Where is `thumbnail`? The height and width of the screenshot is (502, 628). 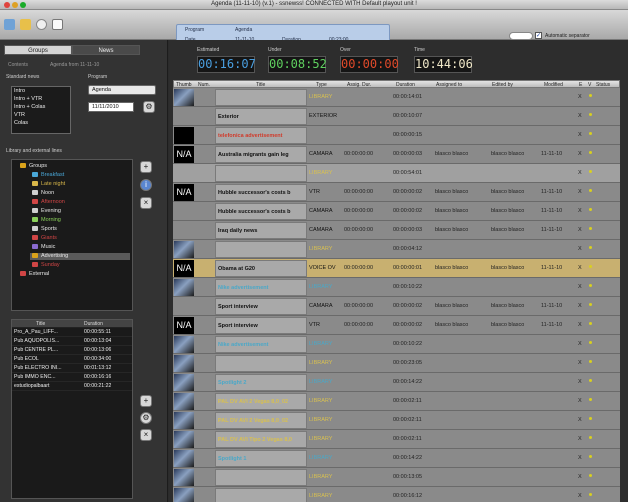
thumbnail is located at coordinates (184, 287).